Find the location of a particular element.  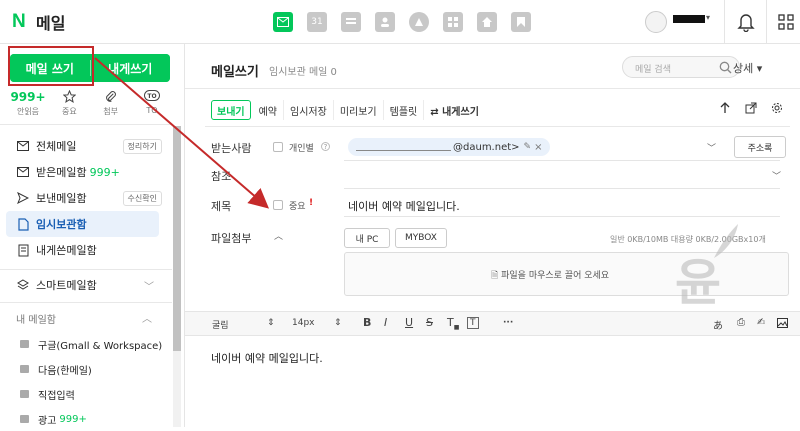

memo-icon is located at coordinates (453, 22).